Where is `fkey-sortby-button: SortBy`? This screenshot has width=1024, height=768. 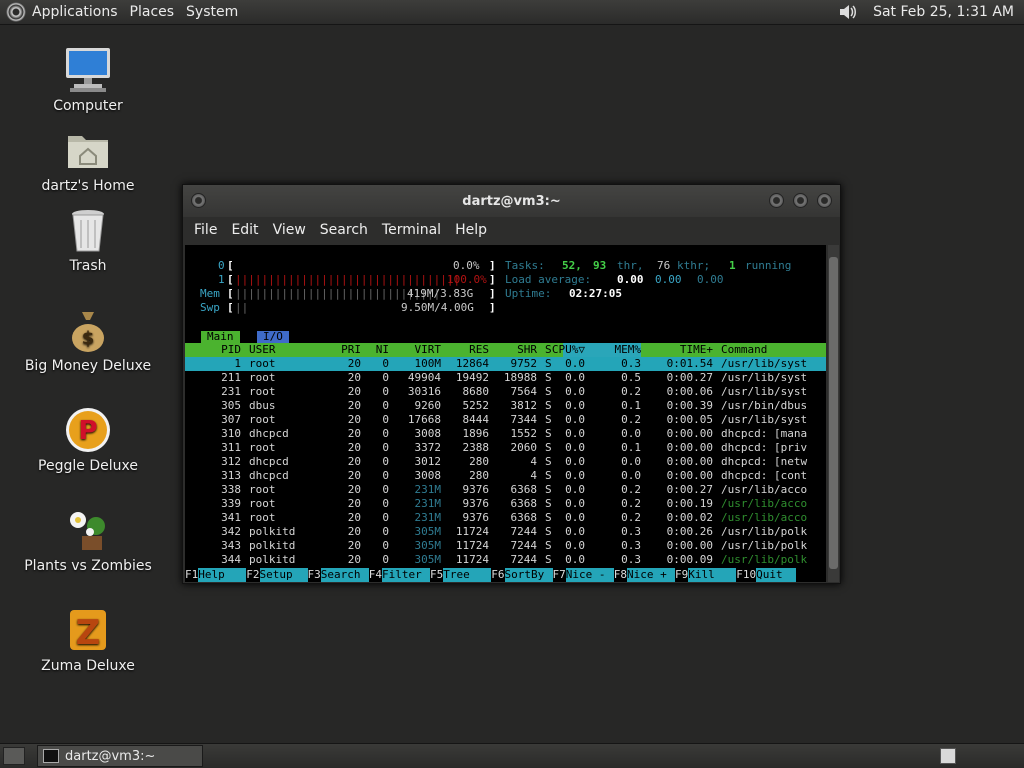
fkey-sortby-button: SortBy is located at coordinates (528, 575).